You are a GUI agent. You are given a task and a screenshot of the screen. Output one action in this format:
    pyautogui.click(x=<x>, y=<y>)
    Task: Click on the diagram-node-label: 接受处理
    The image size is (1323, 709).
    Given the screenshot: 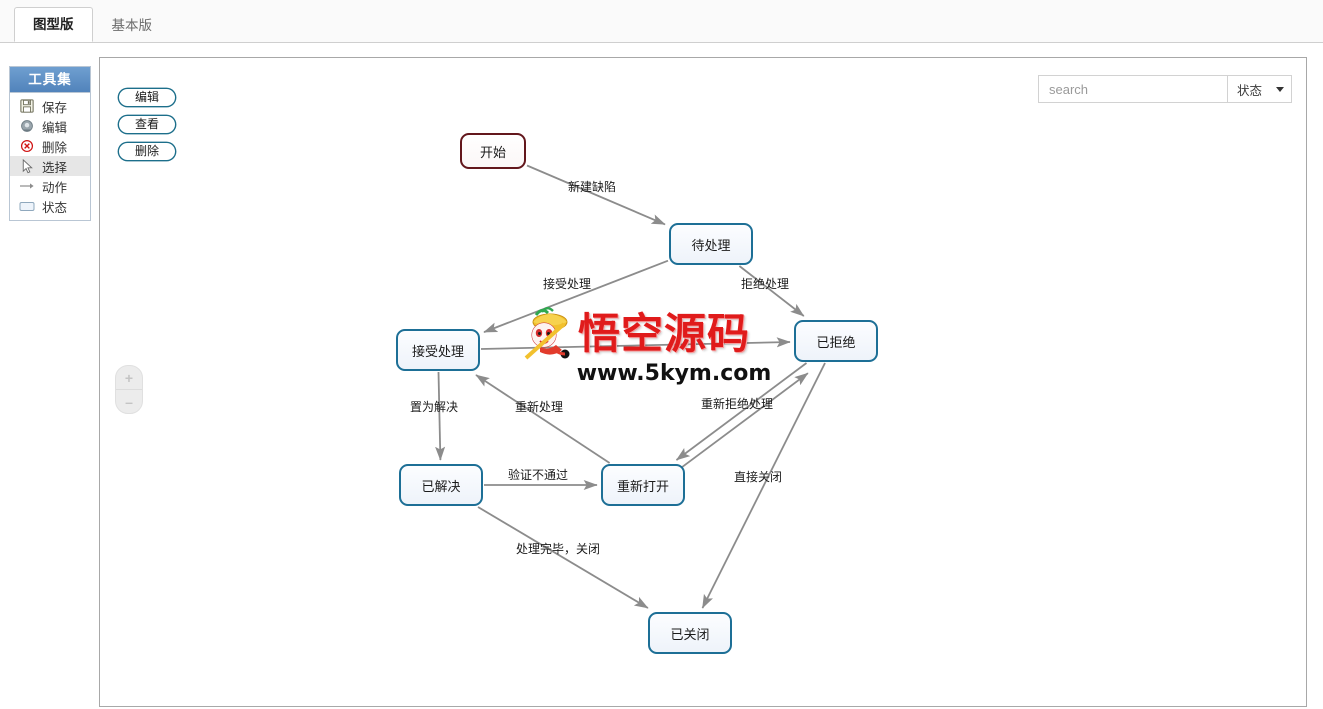 What is the action you would take?
    pyautogui.click(x=437, y=351)
    